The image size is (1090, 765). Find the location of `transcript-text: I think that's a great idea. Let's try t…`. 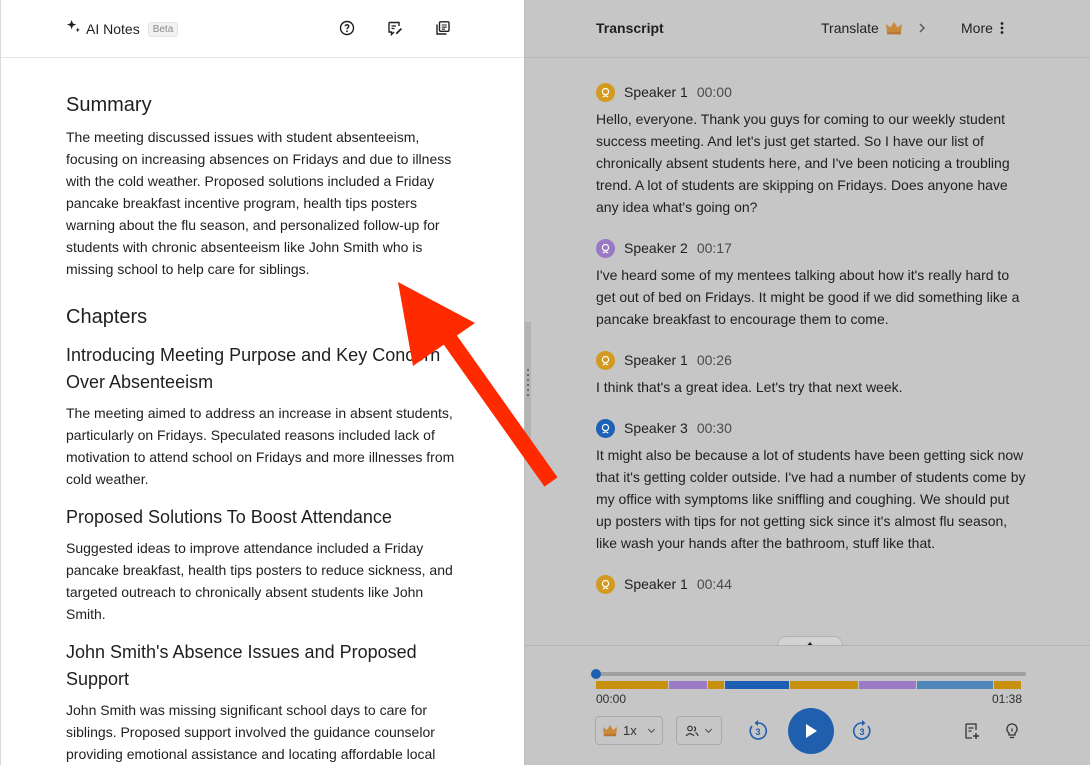

transcript-text: I think that's a great idea. Let's try t… is located at coordinates (749, 387).